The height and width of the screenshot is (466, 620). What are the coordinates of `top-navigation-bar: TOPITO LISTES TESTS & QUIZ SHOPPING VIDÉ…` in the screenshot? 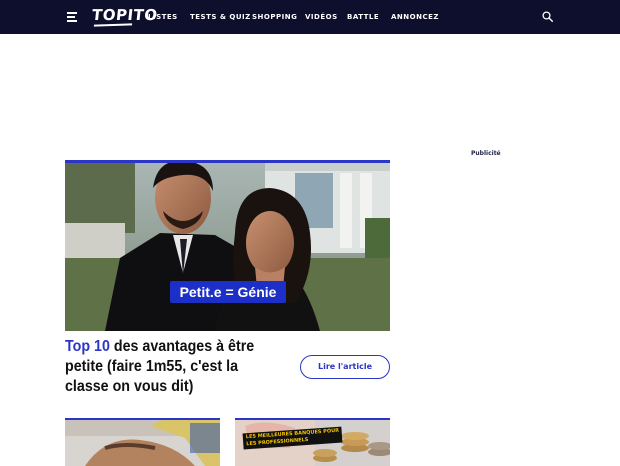 It's located at (310, 17).